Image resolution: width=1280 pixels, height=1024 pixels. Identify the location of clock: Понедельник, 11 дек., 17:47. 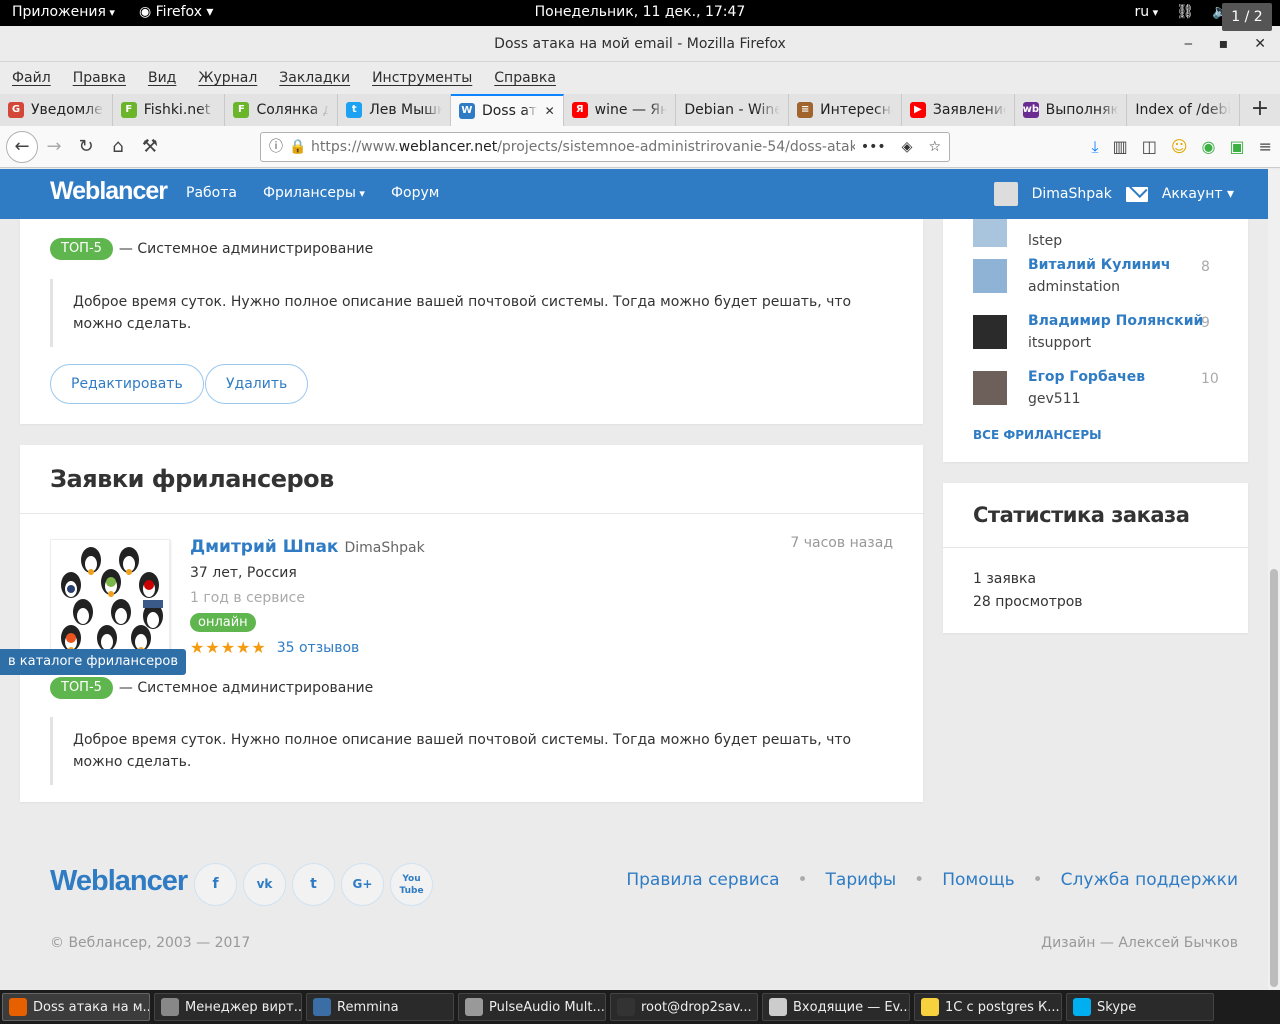
(640, 12).